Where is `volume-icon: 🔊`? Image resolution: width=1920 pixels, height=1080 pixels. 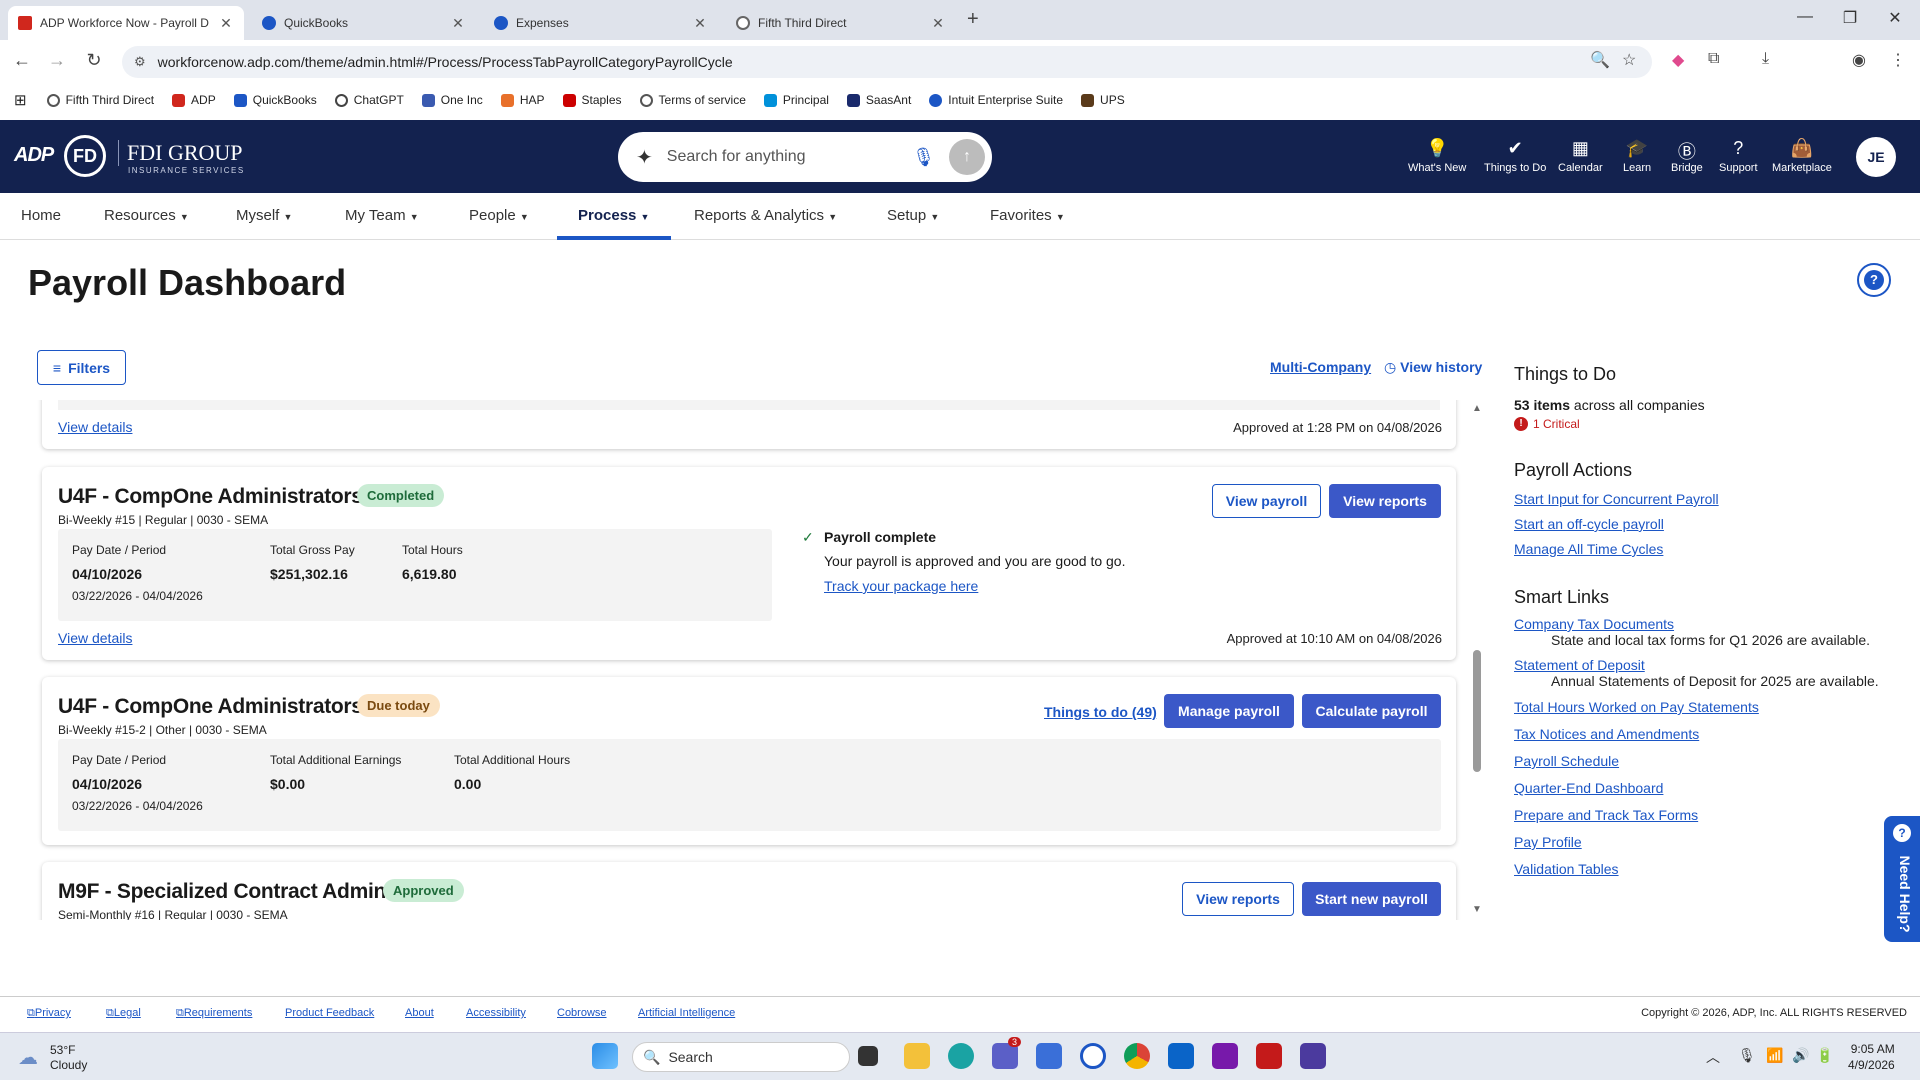 volume-icon: 🔊 is located at coordinates (1800, 1055).